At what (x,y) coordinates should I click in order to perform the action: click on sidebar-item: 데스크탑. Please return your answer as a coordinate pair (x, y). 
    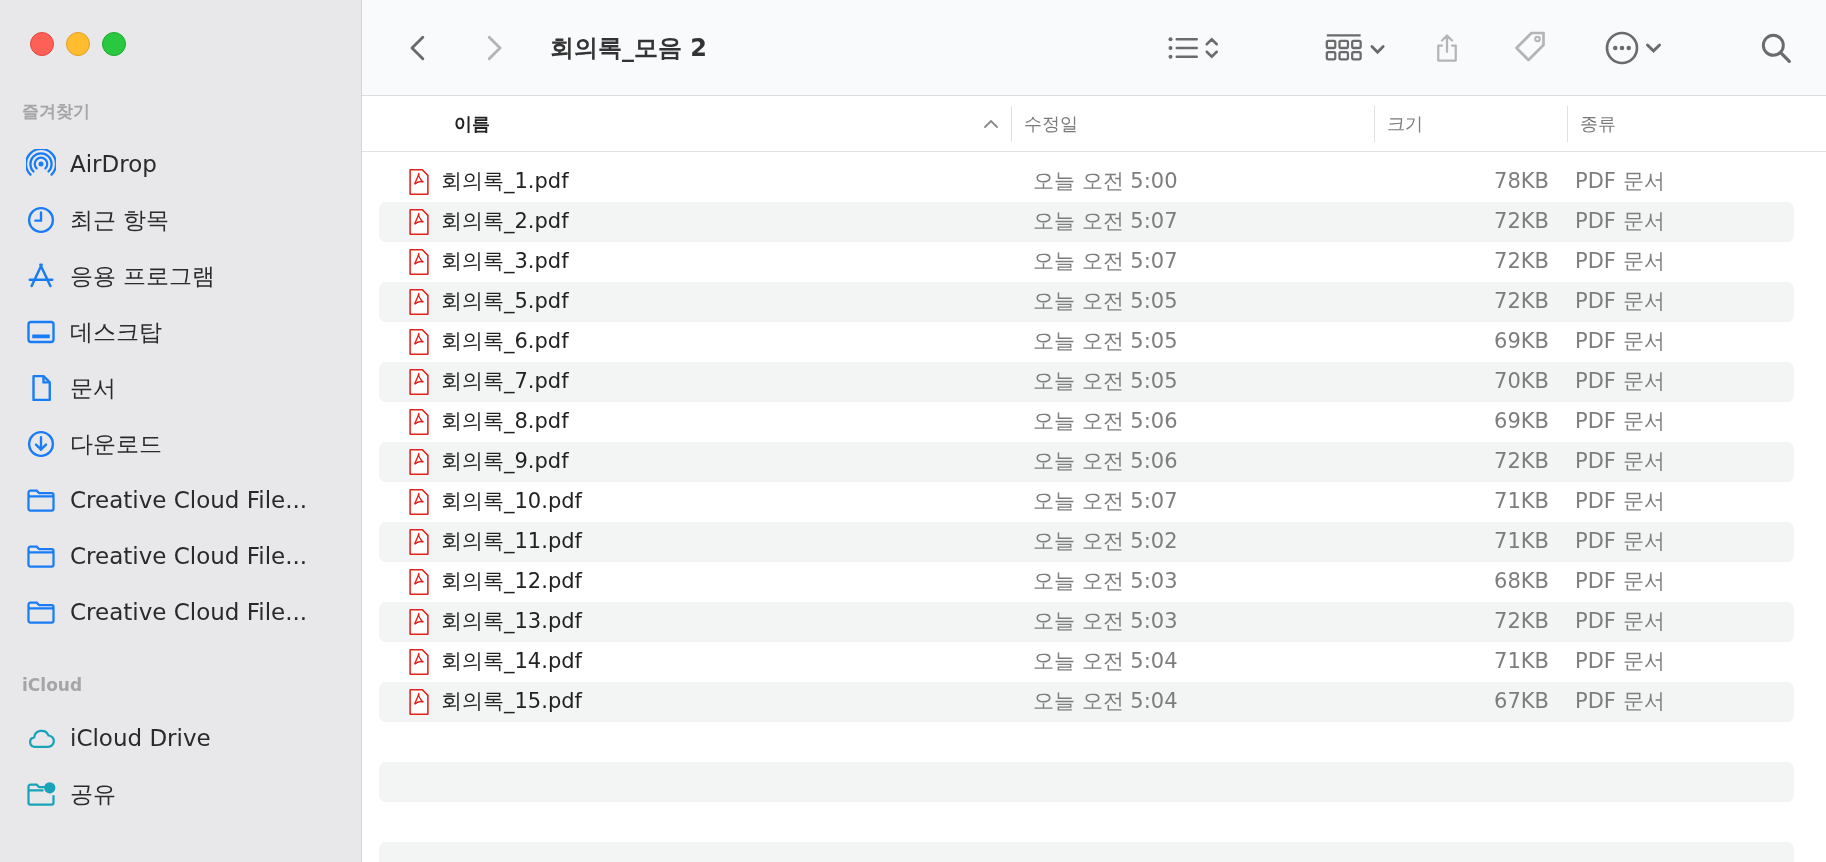
    Looking at the image, I should click on (180, 332).